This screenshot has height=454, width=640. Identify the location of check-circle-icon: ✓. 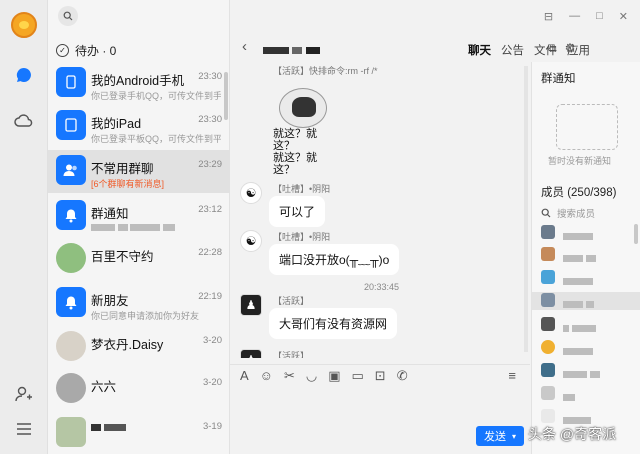
(62, 50).